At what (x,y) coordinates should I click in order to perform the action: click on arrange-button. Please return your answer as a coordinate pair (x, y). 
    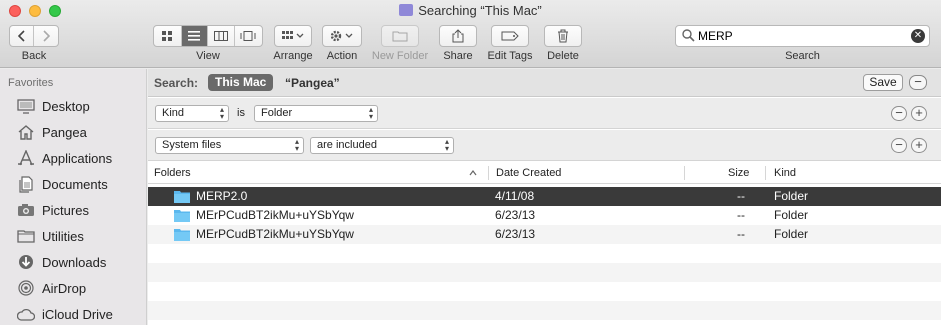
    Looking at the image, I should click on (293, 36).